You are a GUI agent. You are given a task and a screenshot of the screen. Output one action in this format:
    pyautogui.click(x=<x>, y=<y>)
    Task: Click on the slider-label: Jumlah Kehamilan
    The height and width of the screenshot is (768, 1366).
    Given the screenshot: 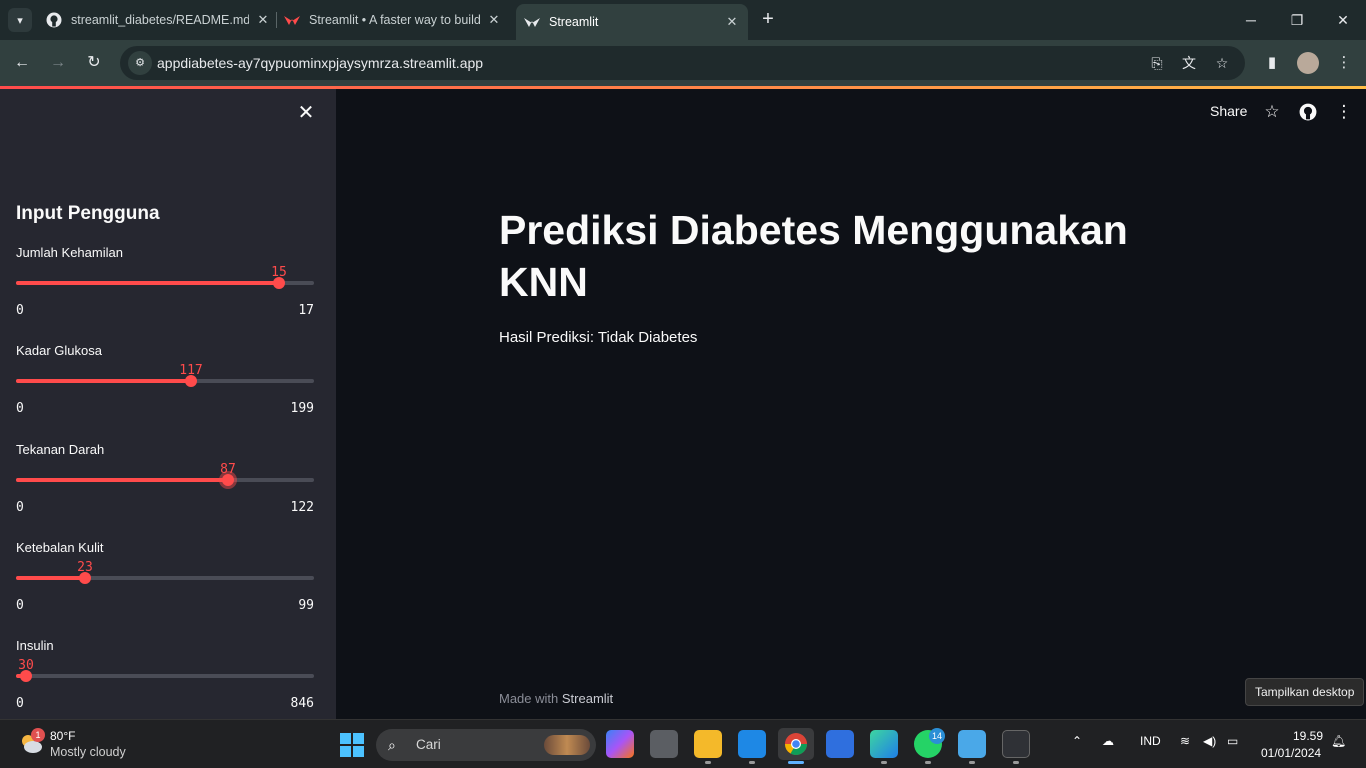 What is the action you would take?
    pyautogui.click(x=69, y=252)
    